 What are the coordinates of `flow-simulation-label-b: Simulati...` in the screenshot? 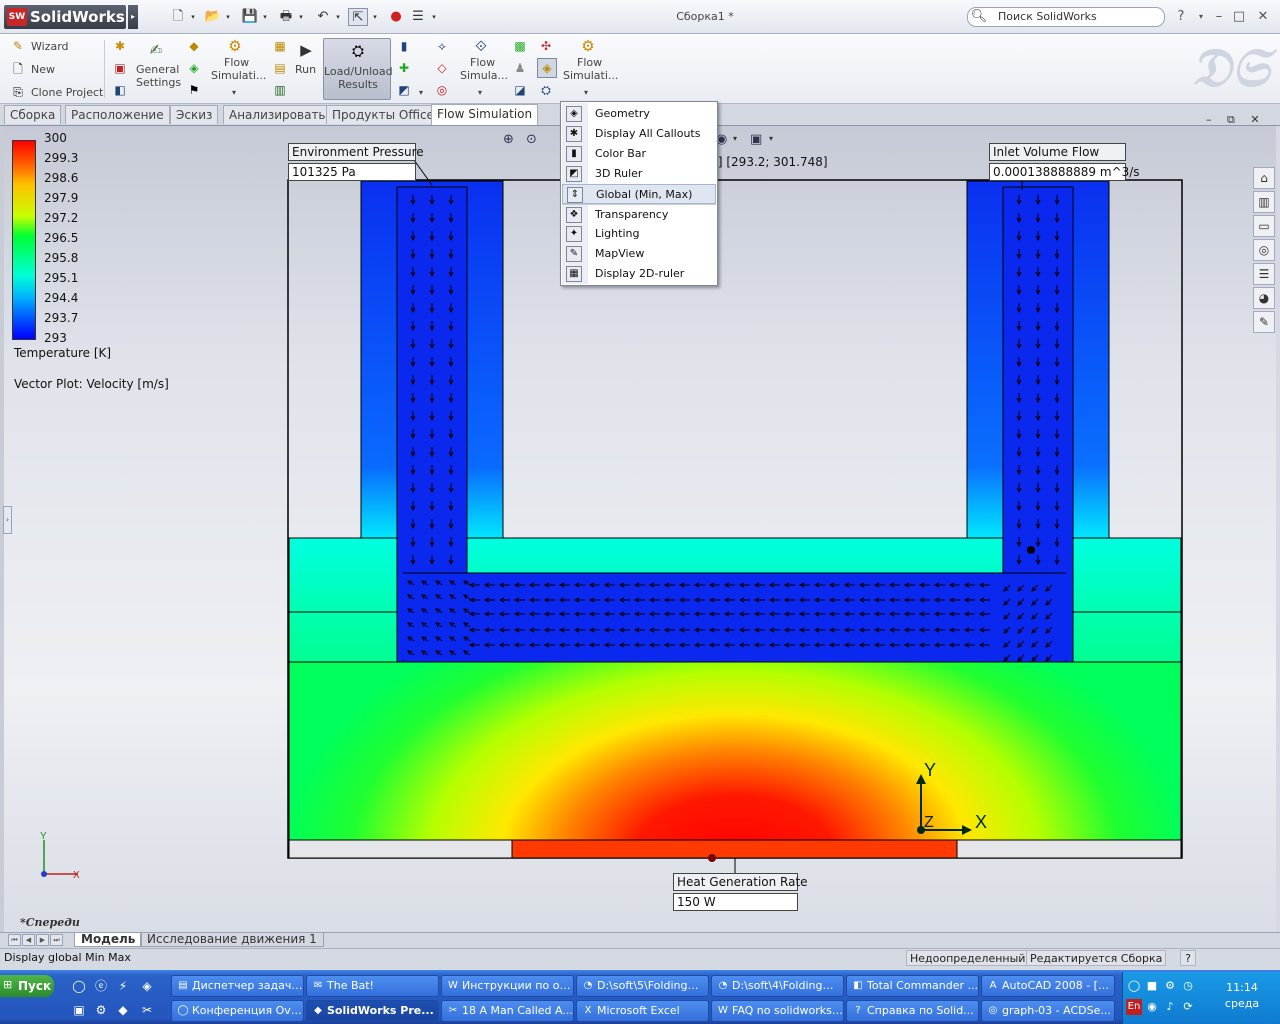 It's located at (238, 75).